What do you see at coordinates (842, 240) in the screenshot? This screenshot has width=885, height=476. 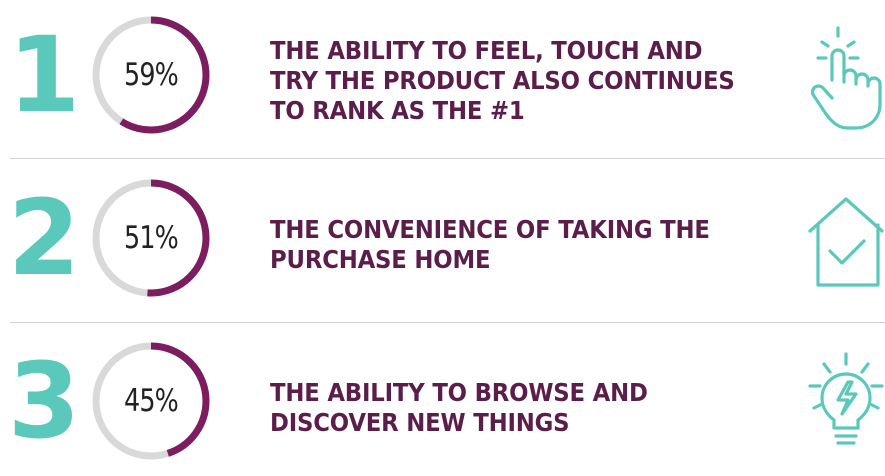 I see `home-check-icon` at bounding box center [842, 240].